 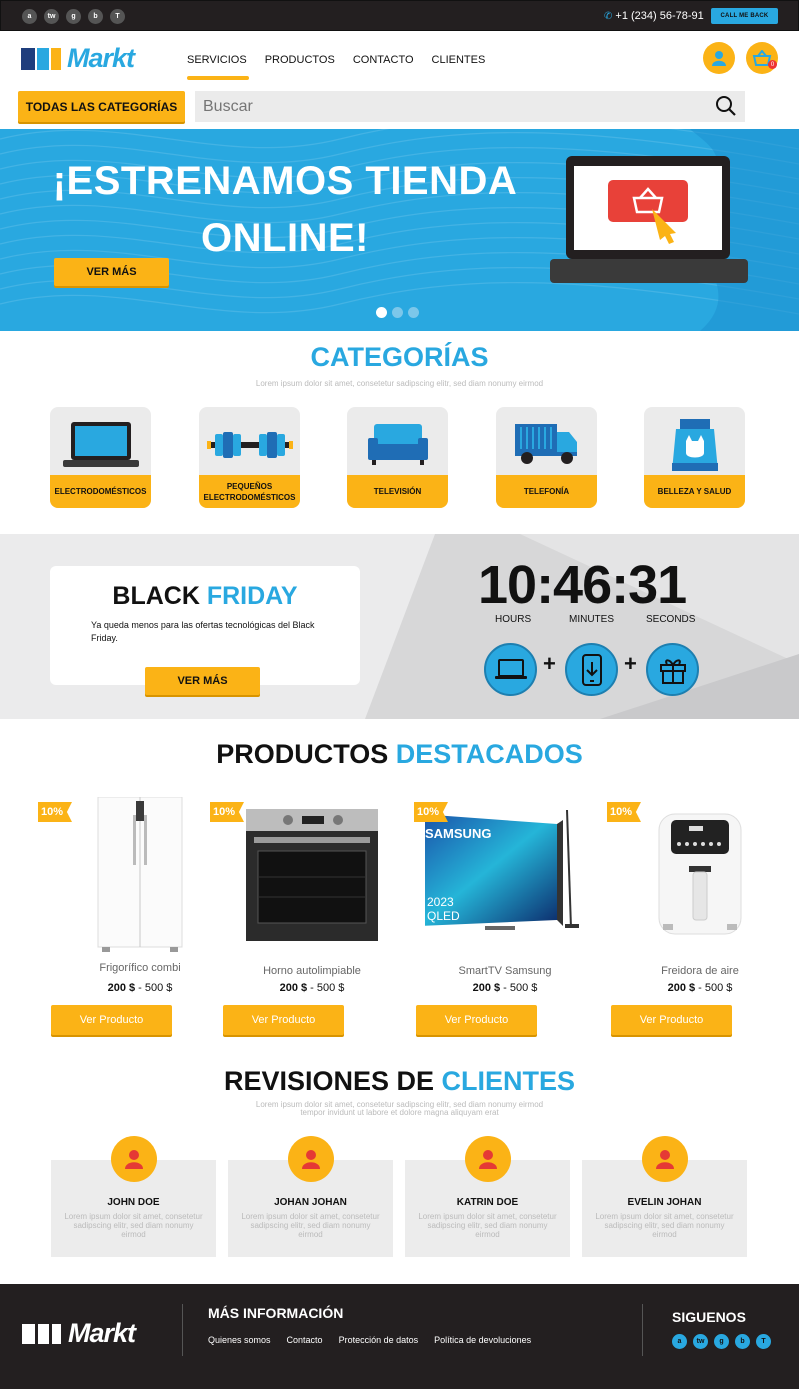 I want to click on footer-logo: Markt, so click(x=79, y=1333).